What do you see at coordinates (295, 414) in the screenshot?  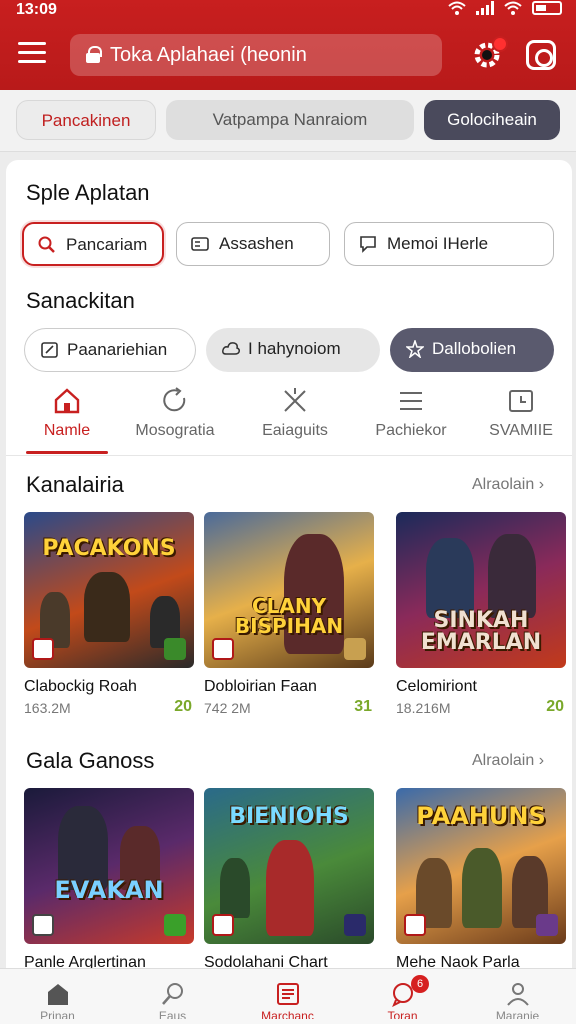 I see `category-eaiaguits: Eaiaguits` at bounding box center [295, 414].